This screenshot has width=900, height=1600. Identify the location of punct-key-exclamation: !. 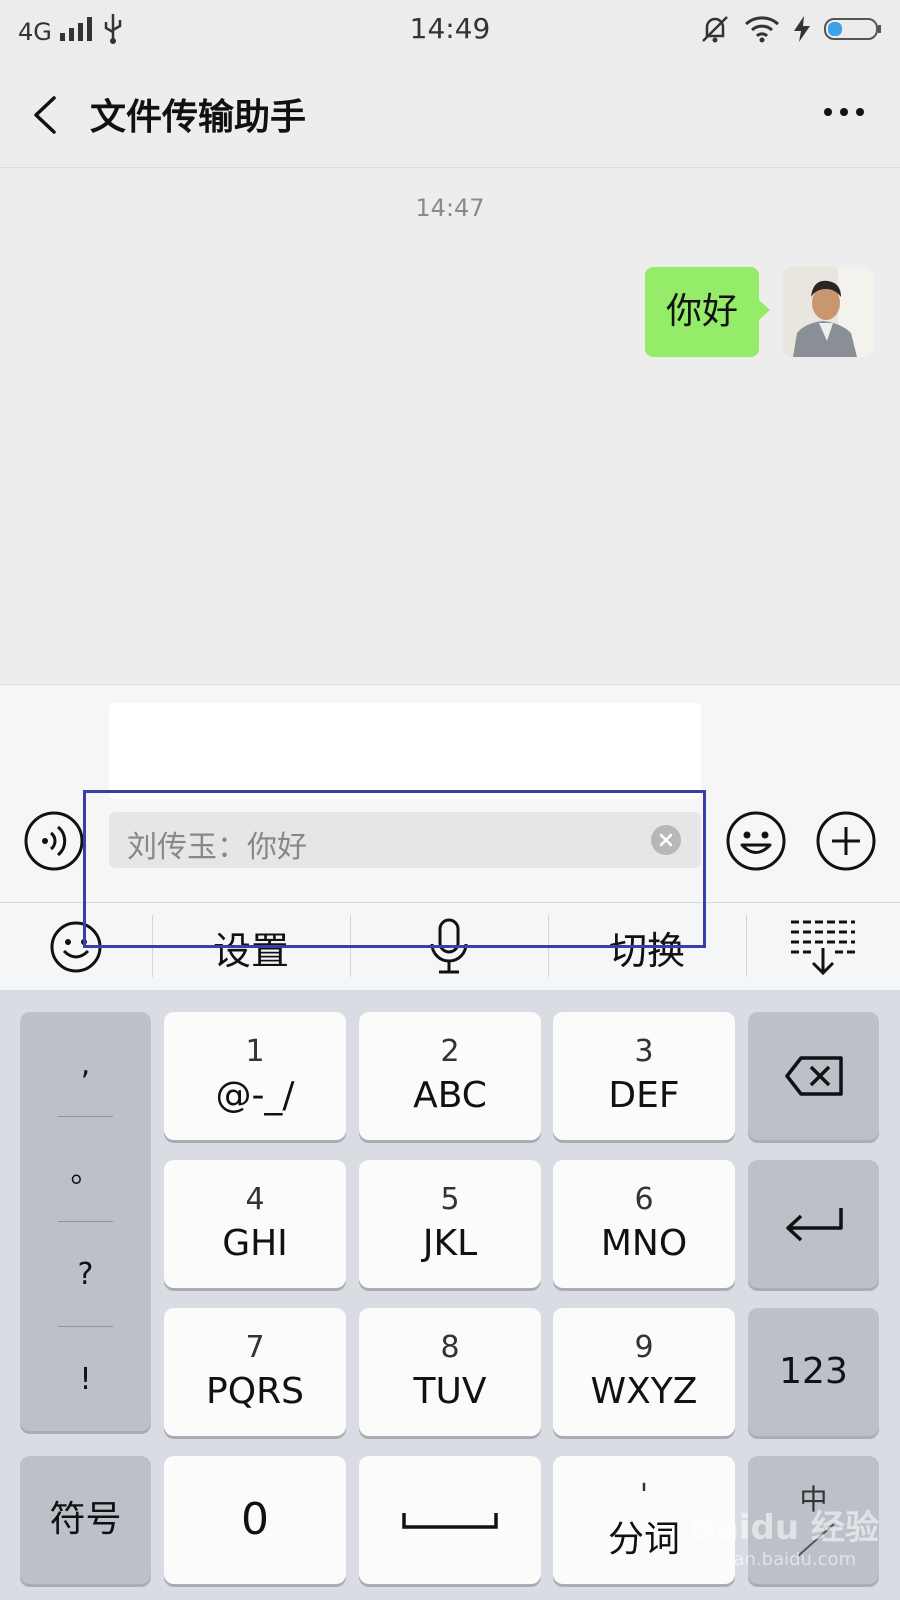
(85, 1379).